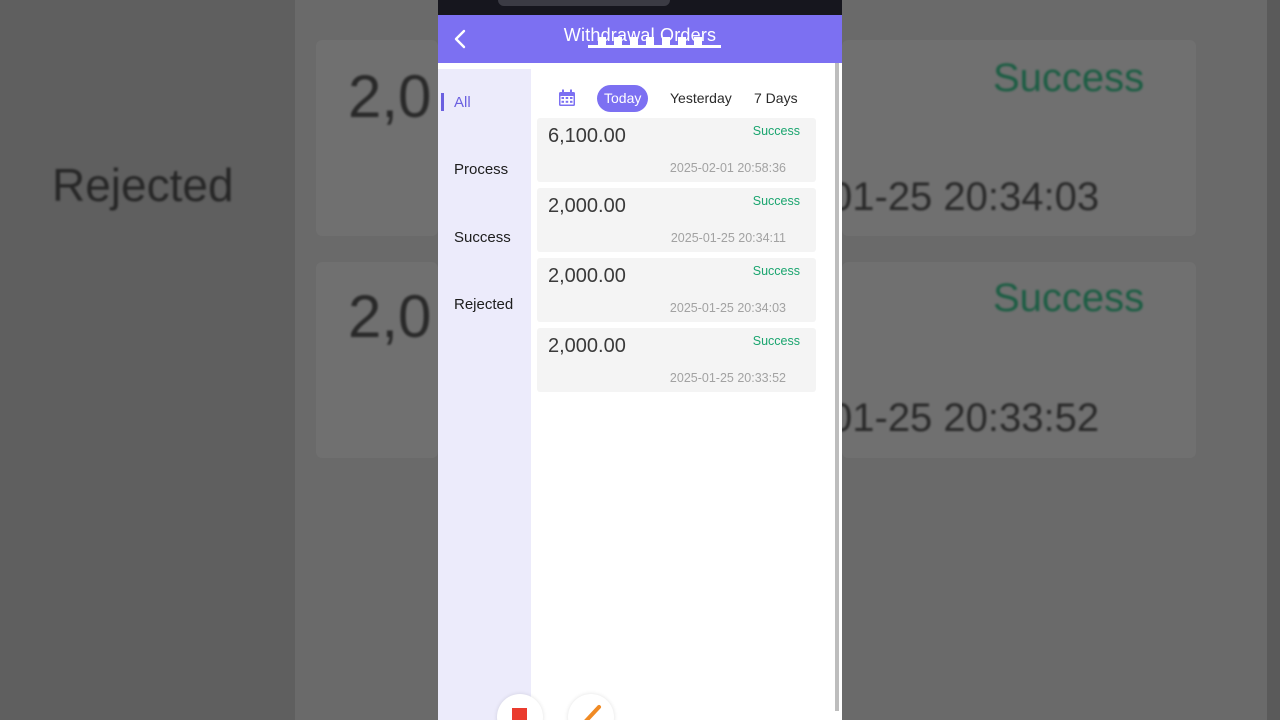 This screenshot has height=720, width=1280. Describe the element at coordinates (442, 102) in the screenshot. I see `active-item-marker` at that location.